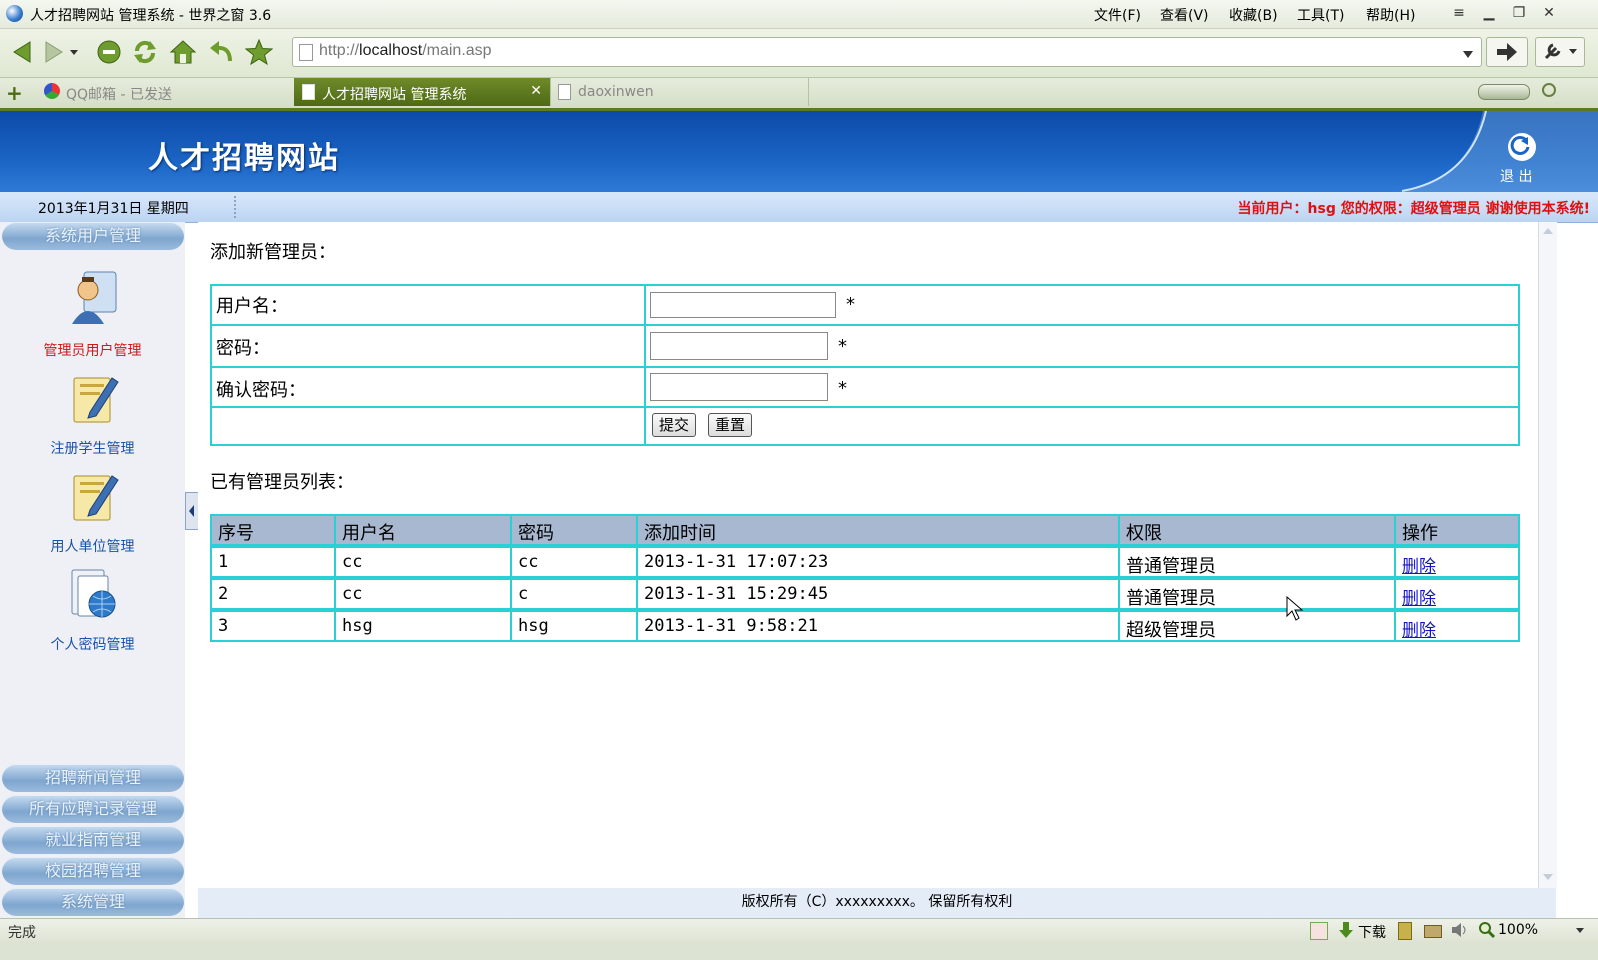  I want to click on scroll-up-icon, so click(1548, 231).